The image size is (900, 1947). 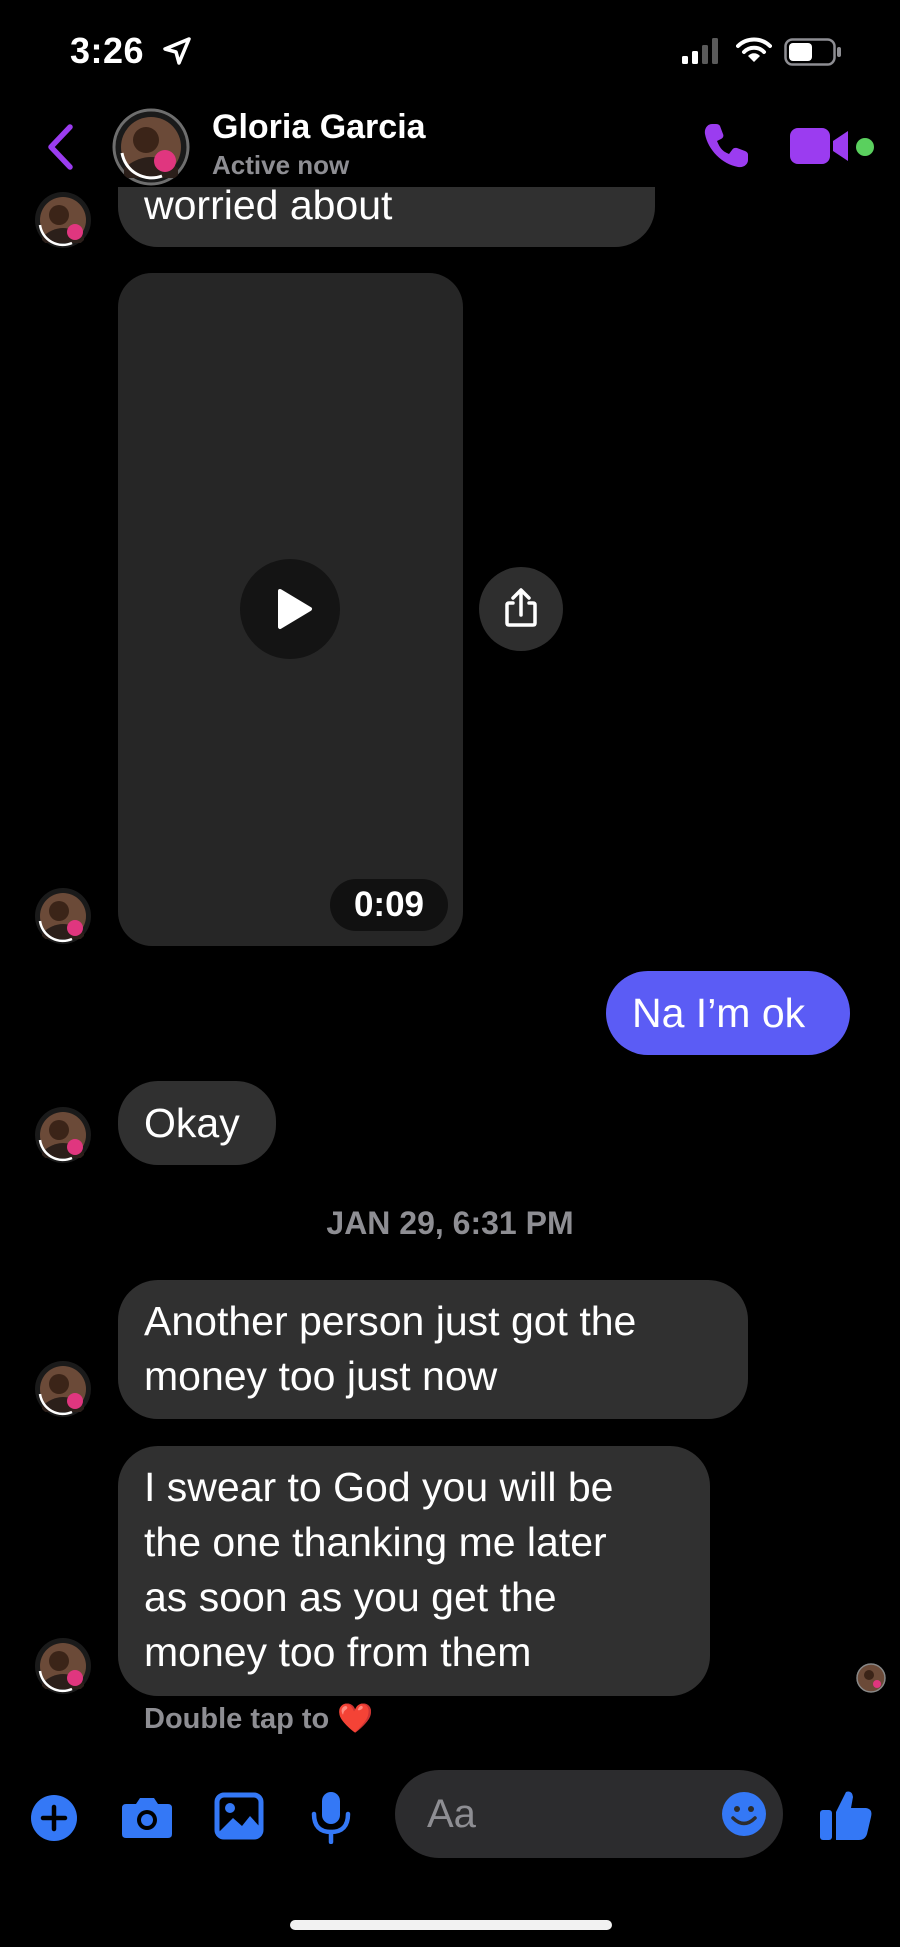 I want to click on message-text-line: money too just now, so click(x=321, y=1376).